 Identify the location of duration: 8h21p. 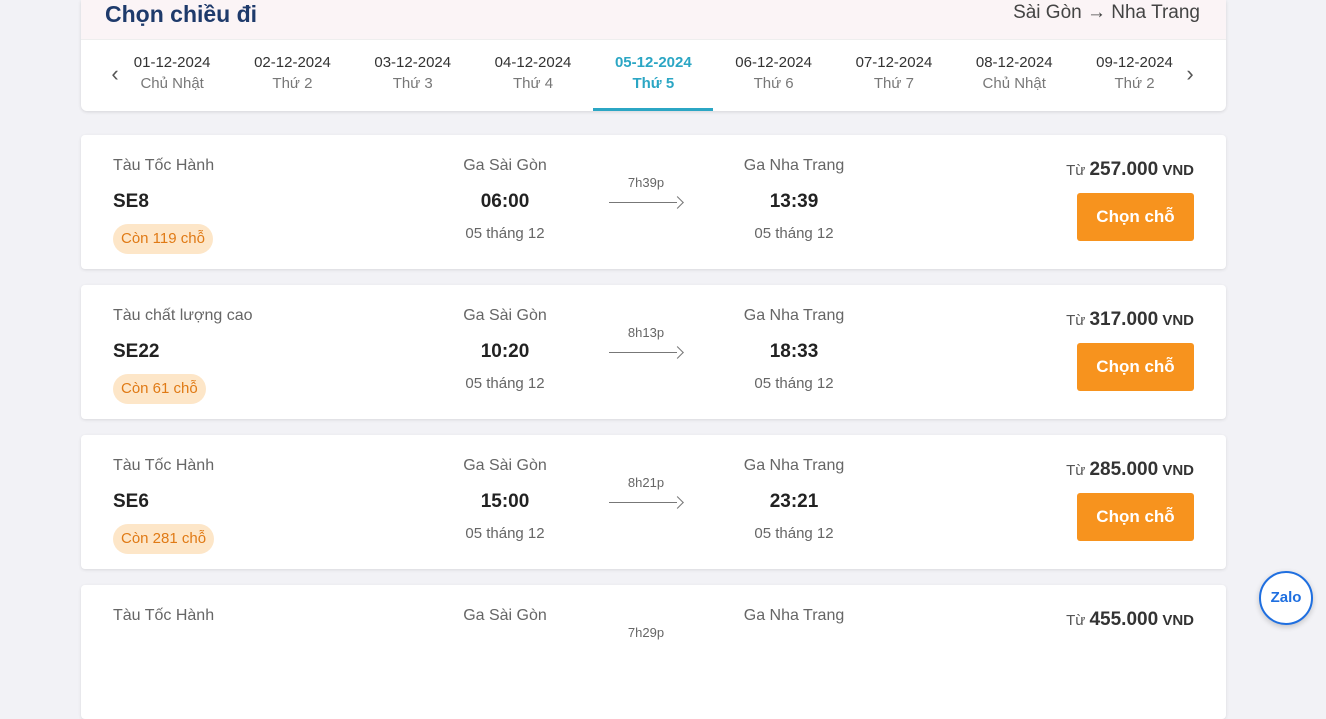
(646, 492).